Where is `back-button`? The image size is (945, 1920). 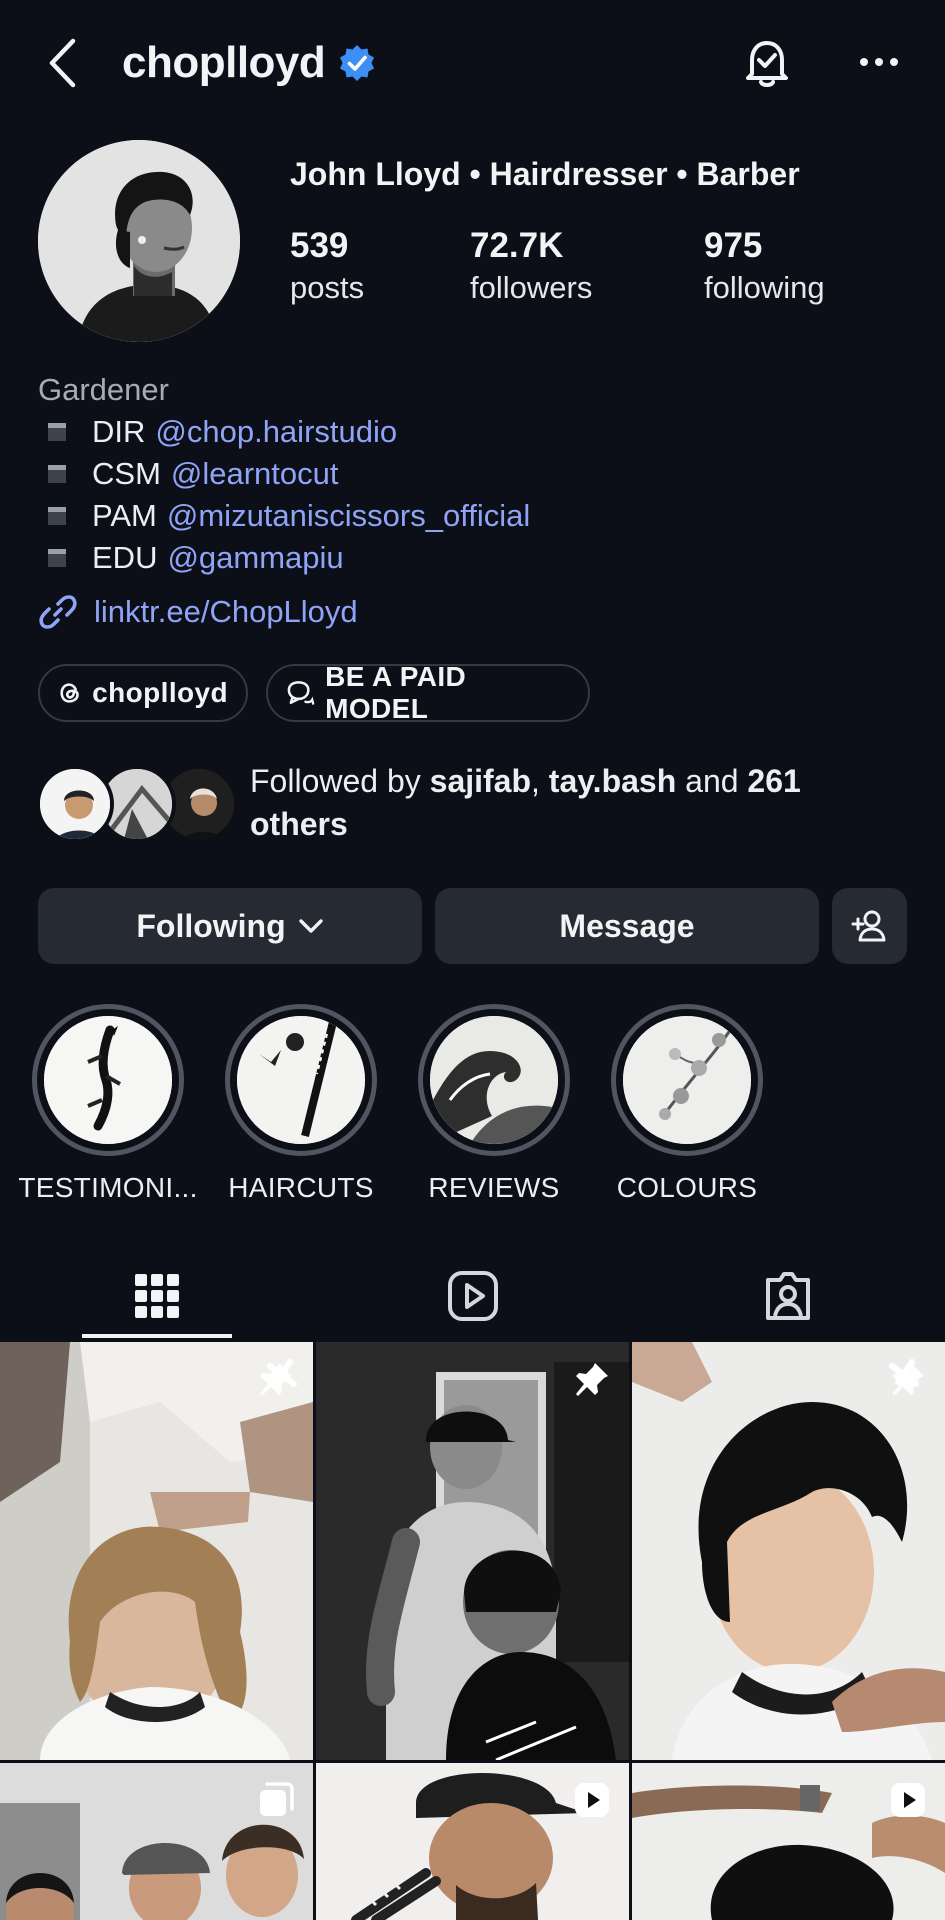 back-button is located at coordinates (62, 63).